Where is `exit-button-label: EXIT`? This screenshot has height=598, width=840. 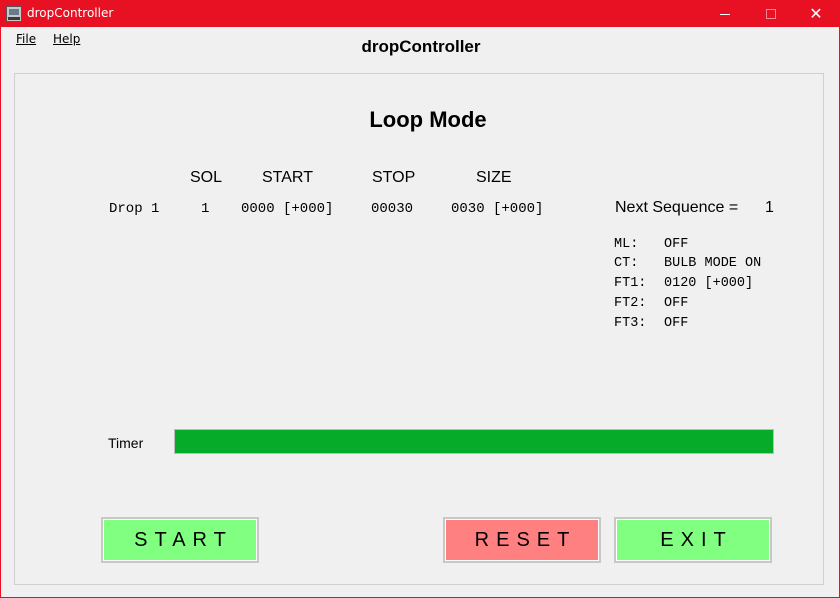
exit-button-label: EXIT is located at coordinates (696, 539).